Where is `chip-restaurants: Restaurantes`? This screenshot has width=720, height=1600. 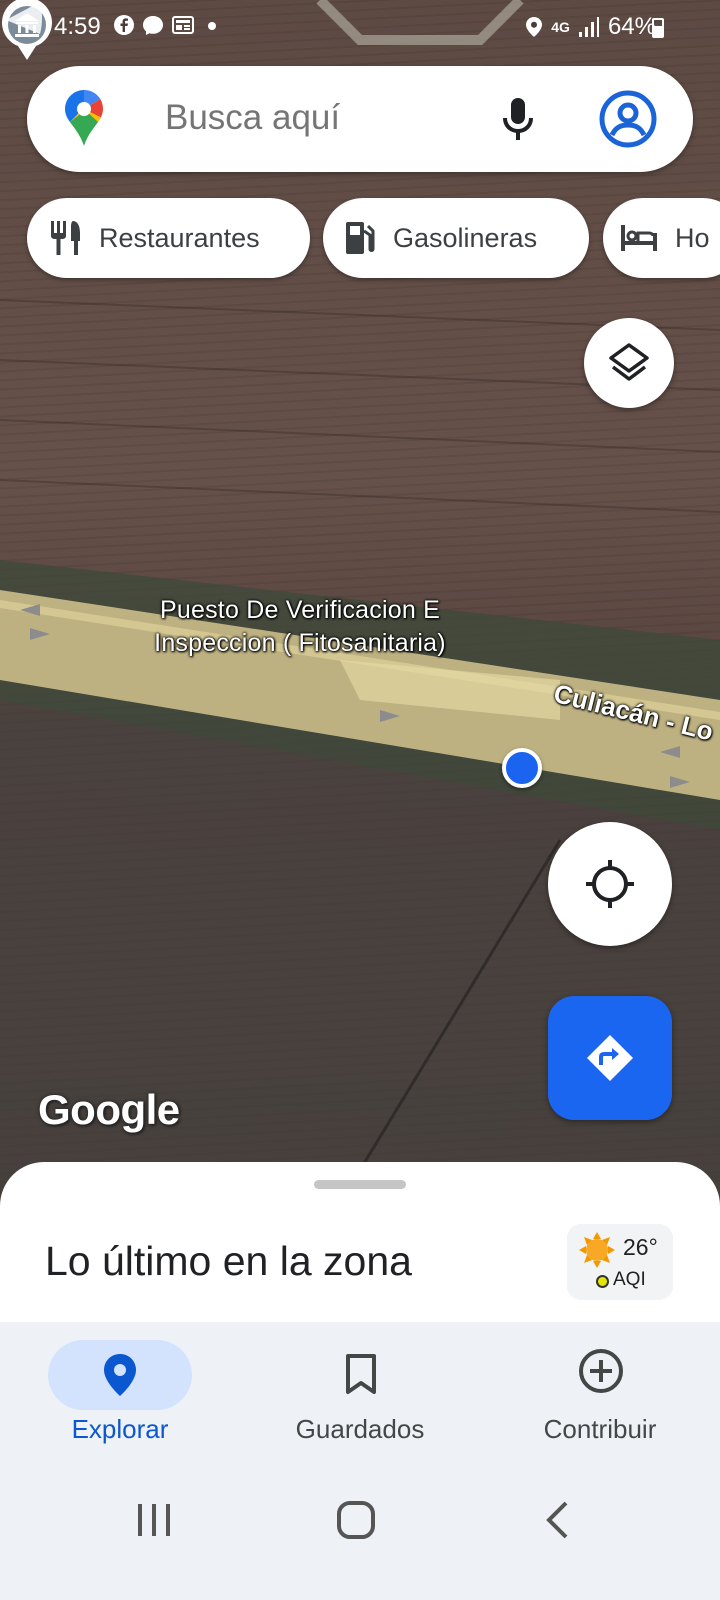 chip-restaurants: Restaurantes is located at coordinates (168, 238).